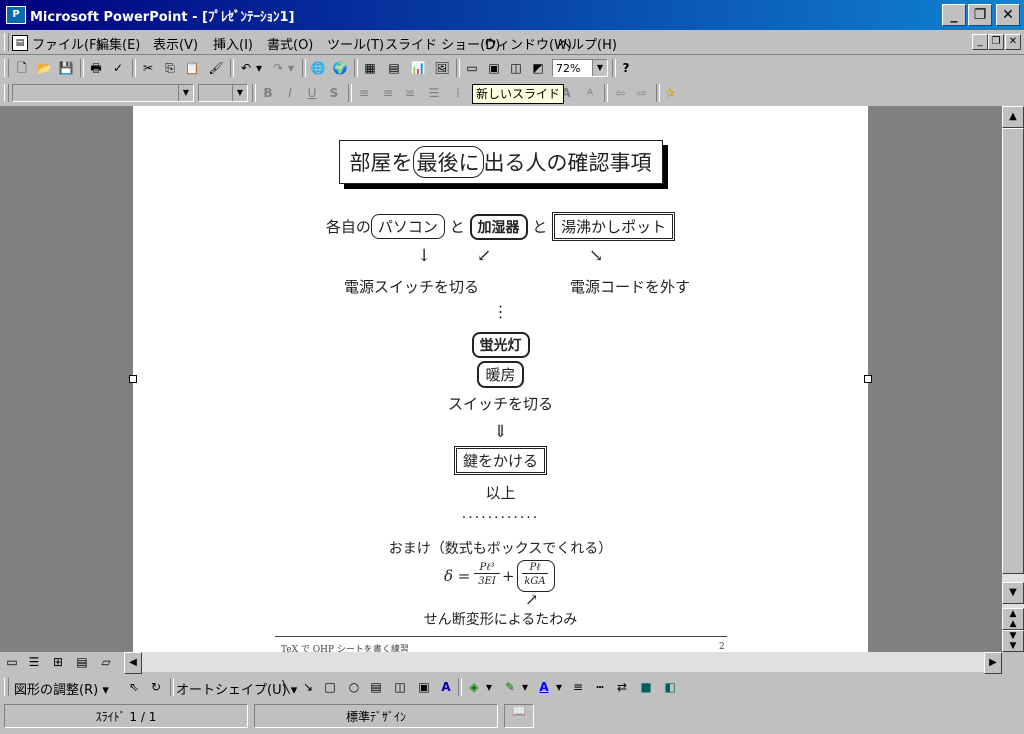 The height and width of the screenshot is (734, 1024). What do you see at coordinates (44, 68) in the screenshot?
I see `open-icon: 📂` at bounding box center [44, 68].